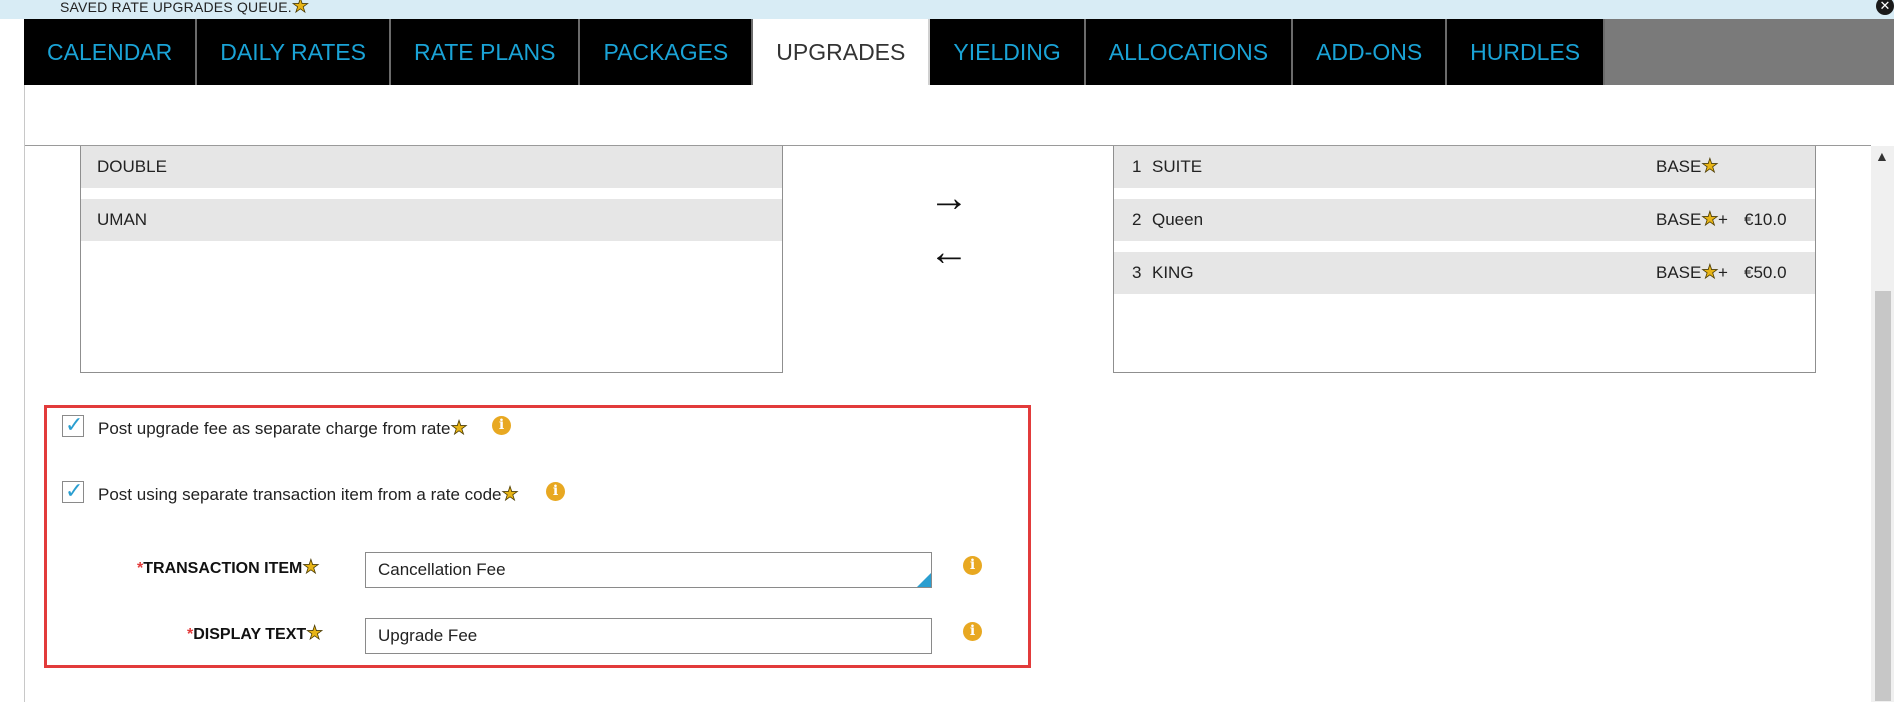 Image resolution: width=1894 pixels, height=702 pixels. I want to click on list-item-label: UMAN, so click(122, 219).